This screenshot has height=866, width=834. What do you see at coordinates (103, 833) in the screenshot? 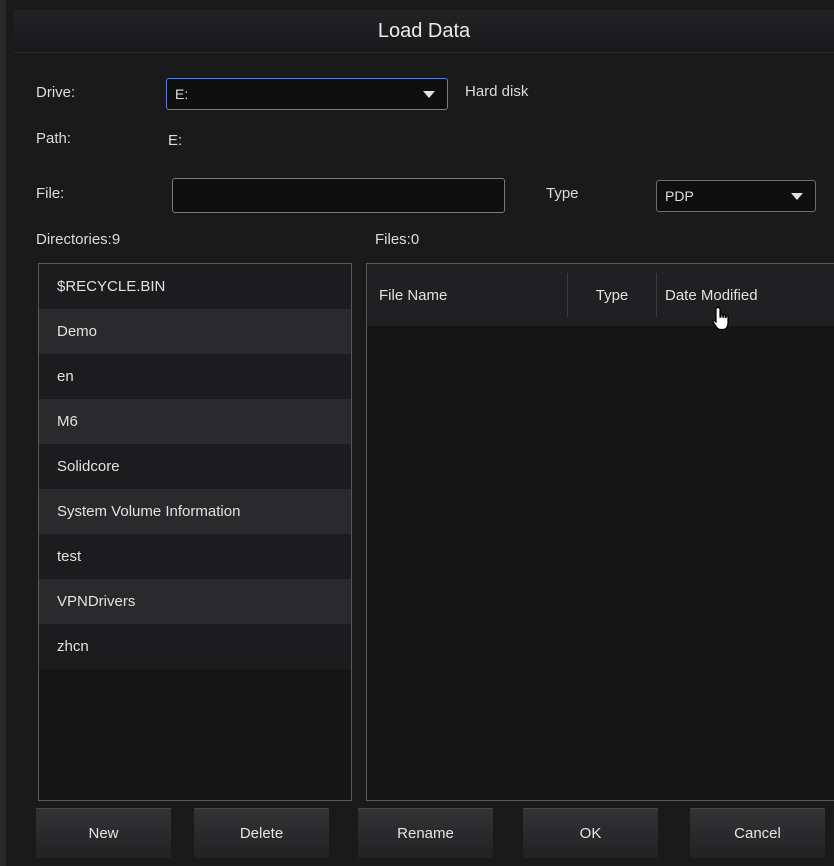
I see `new-button: New` at bounding box center [103, 833].